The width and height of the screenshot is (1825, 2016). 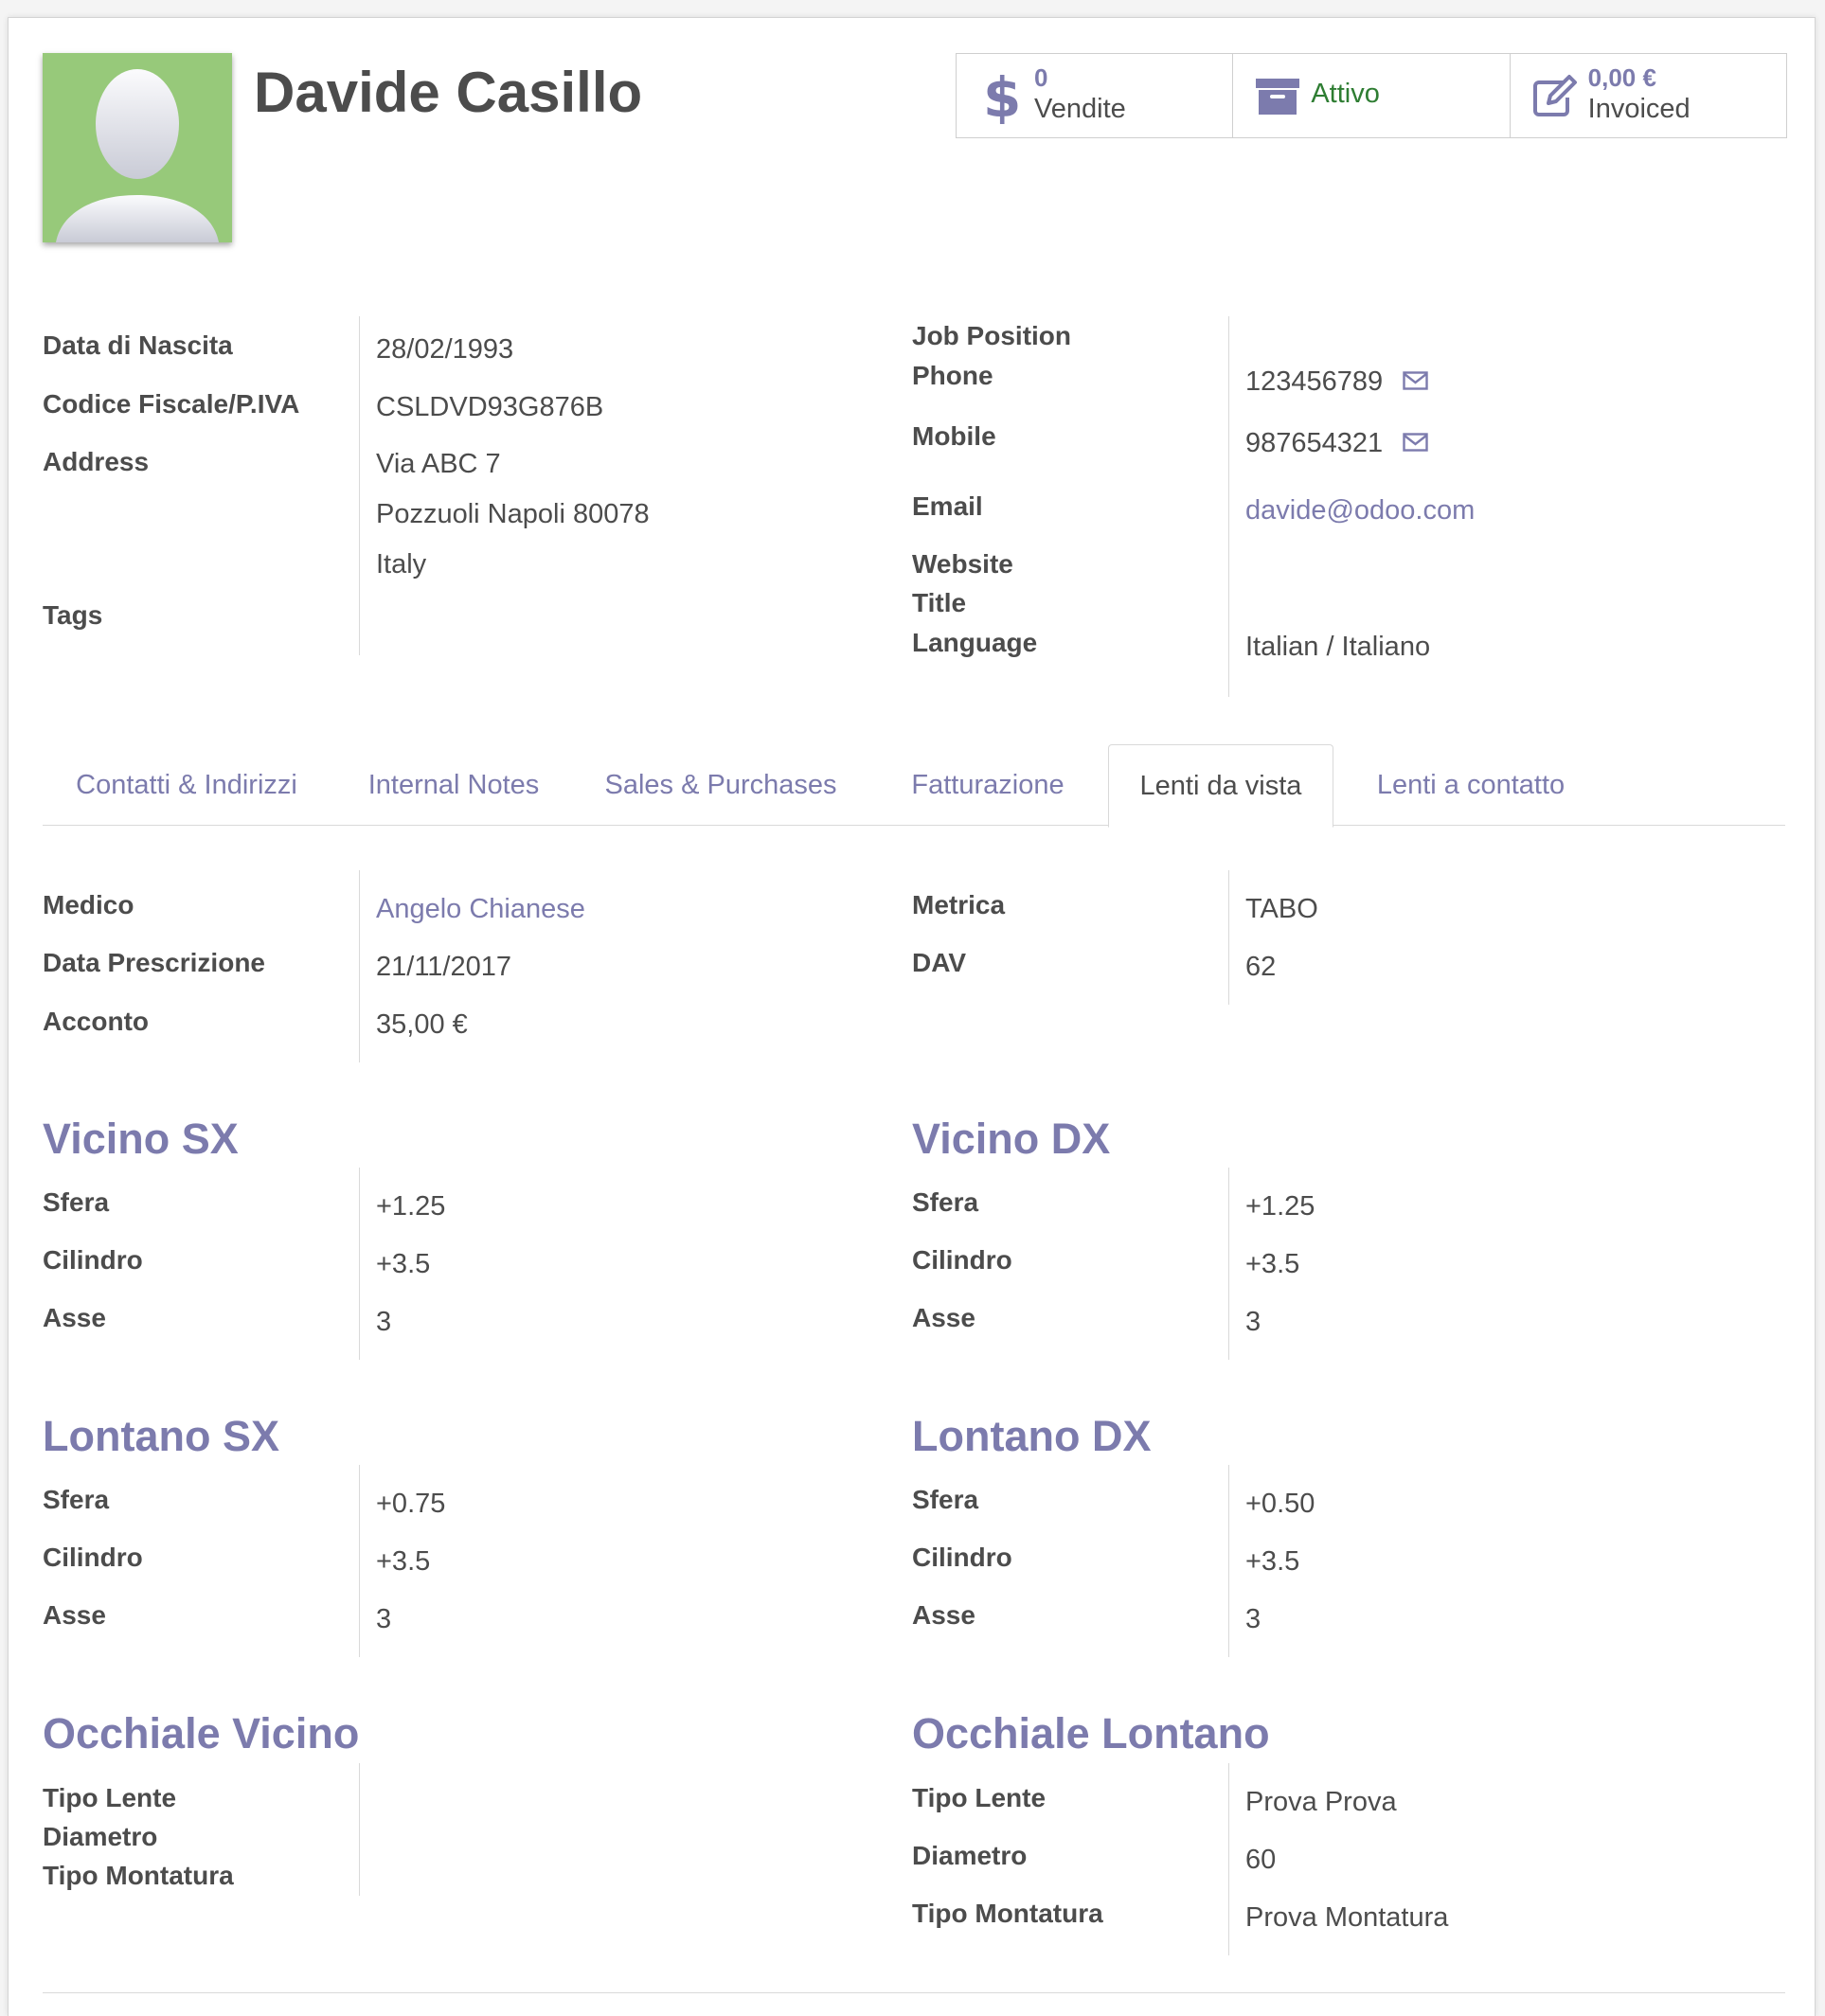 What do you see at coordinates (154, 962) in the screenshot?
I see `prescription-date-label: Data Prescrizione` at bounding box center [154, 962].